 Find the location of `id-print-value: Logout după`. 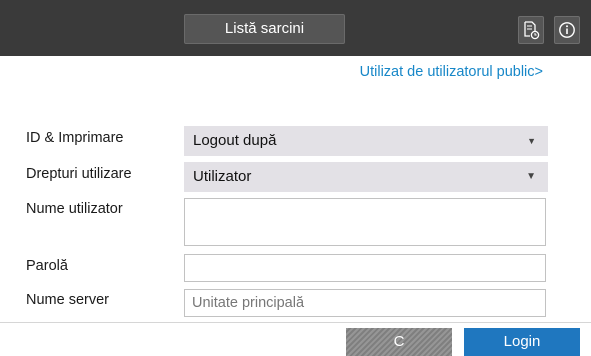

id-print-value: Logout după is located at coordinates (235, 140).